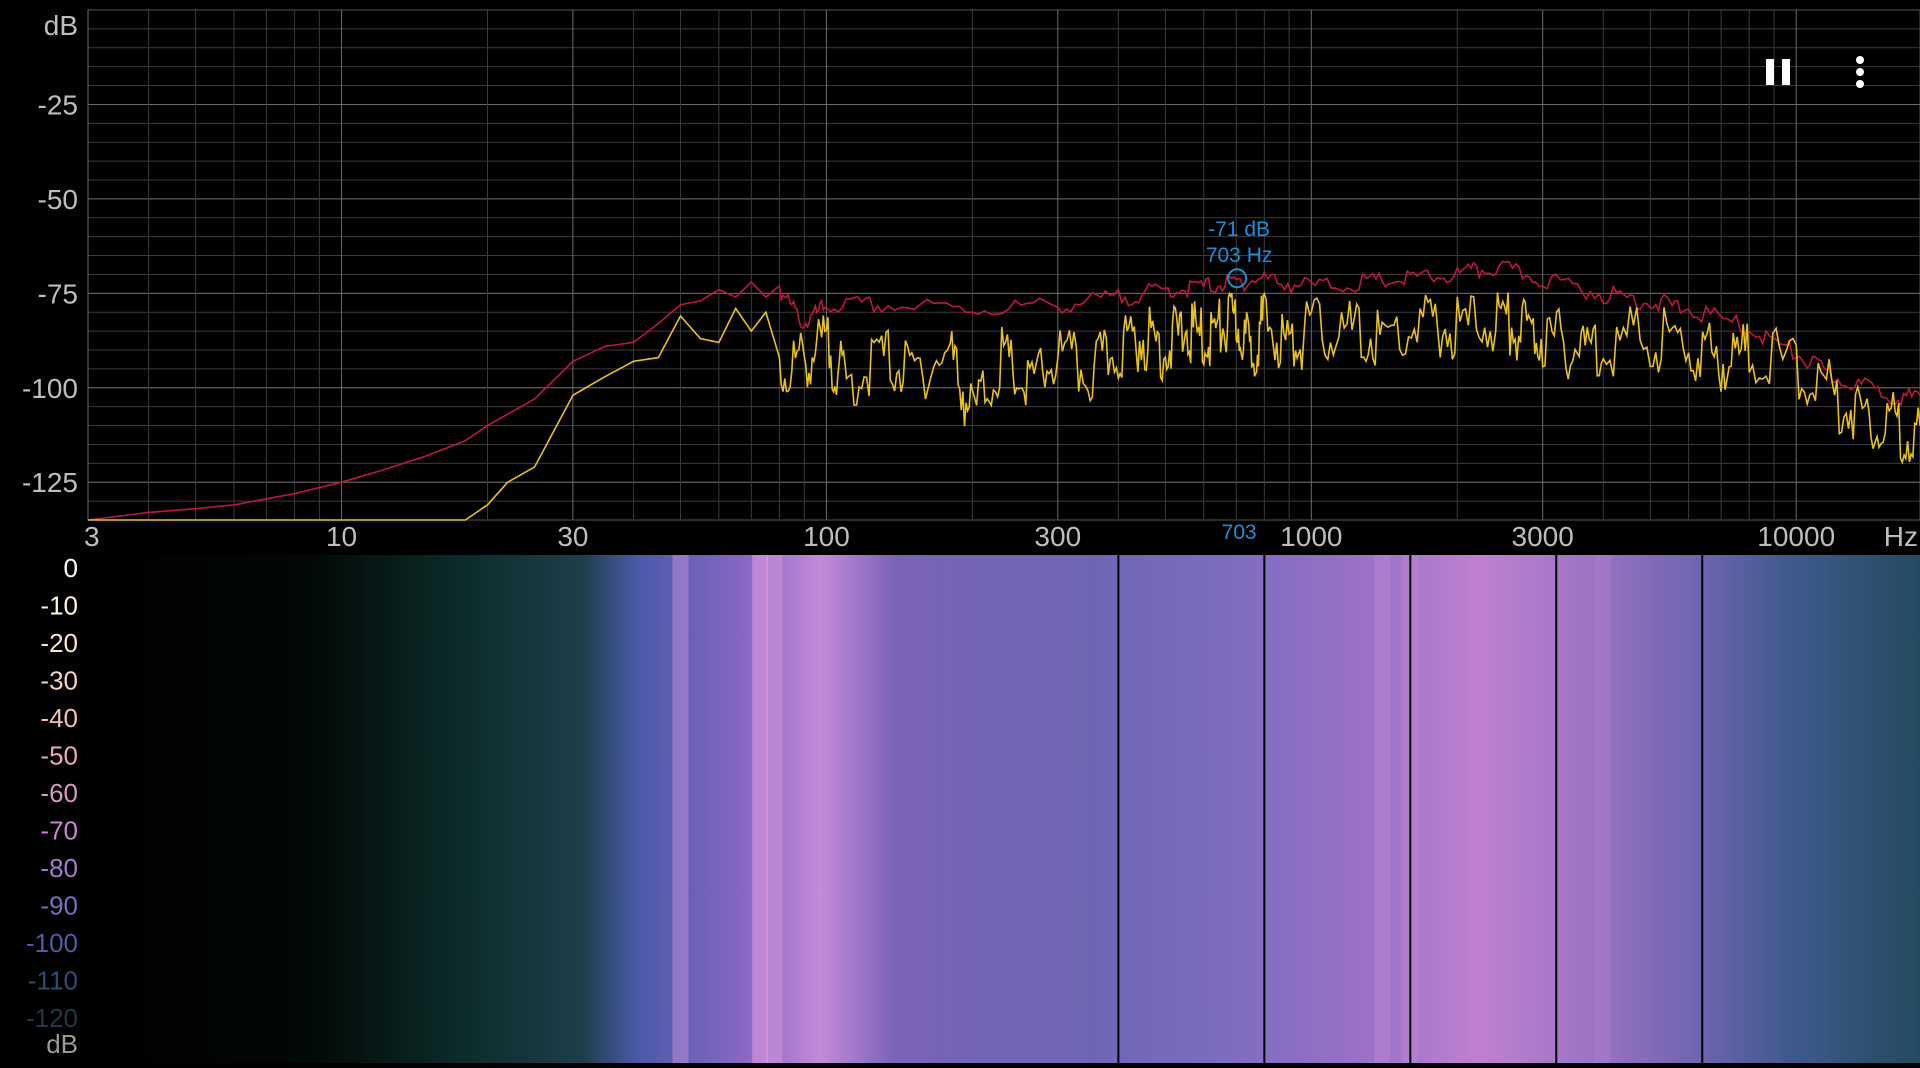 This screenshot has width=1920, height=1068. What do you see at coordinates (59, 868) in the screenshot?
I see `colorbar-tick-label: -80` at bounding box center [59, 868].